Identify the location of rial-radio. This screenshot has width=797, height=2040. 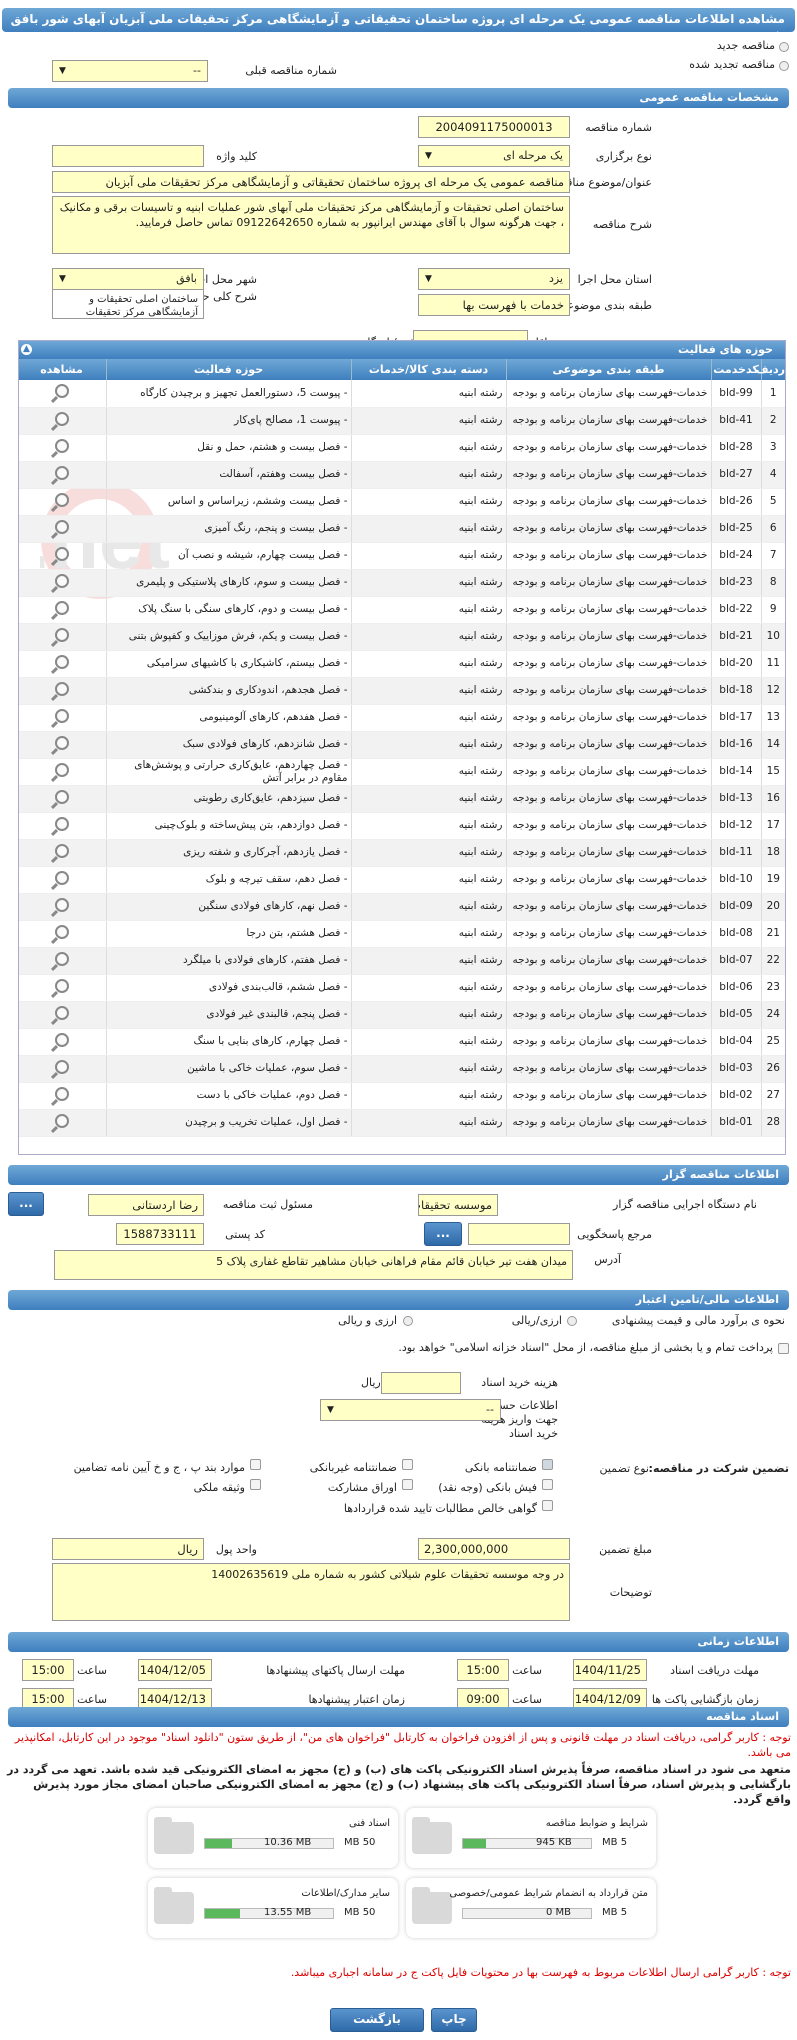
(572, 1321).